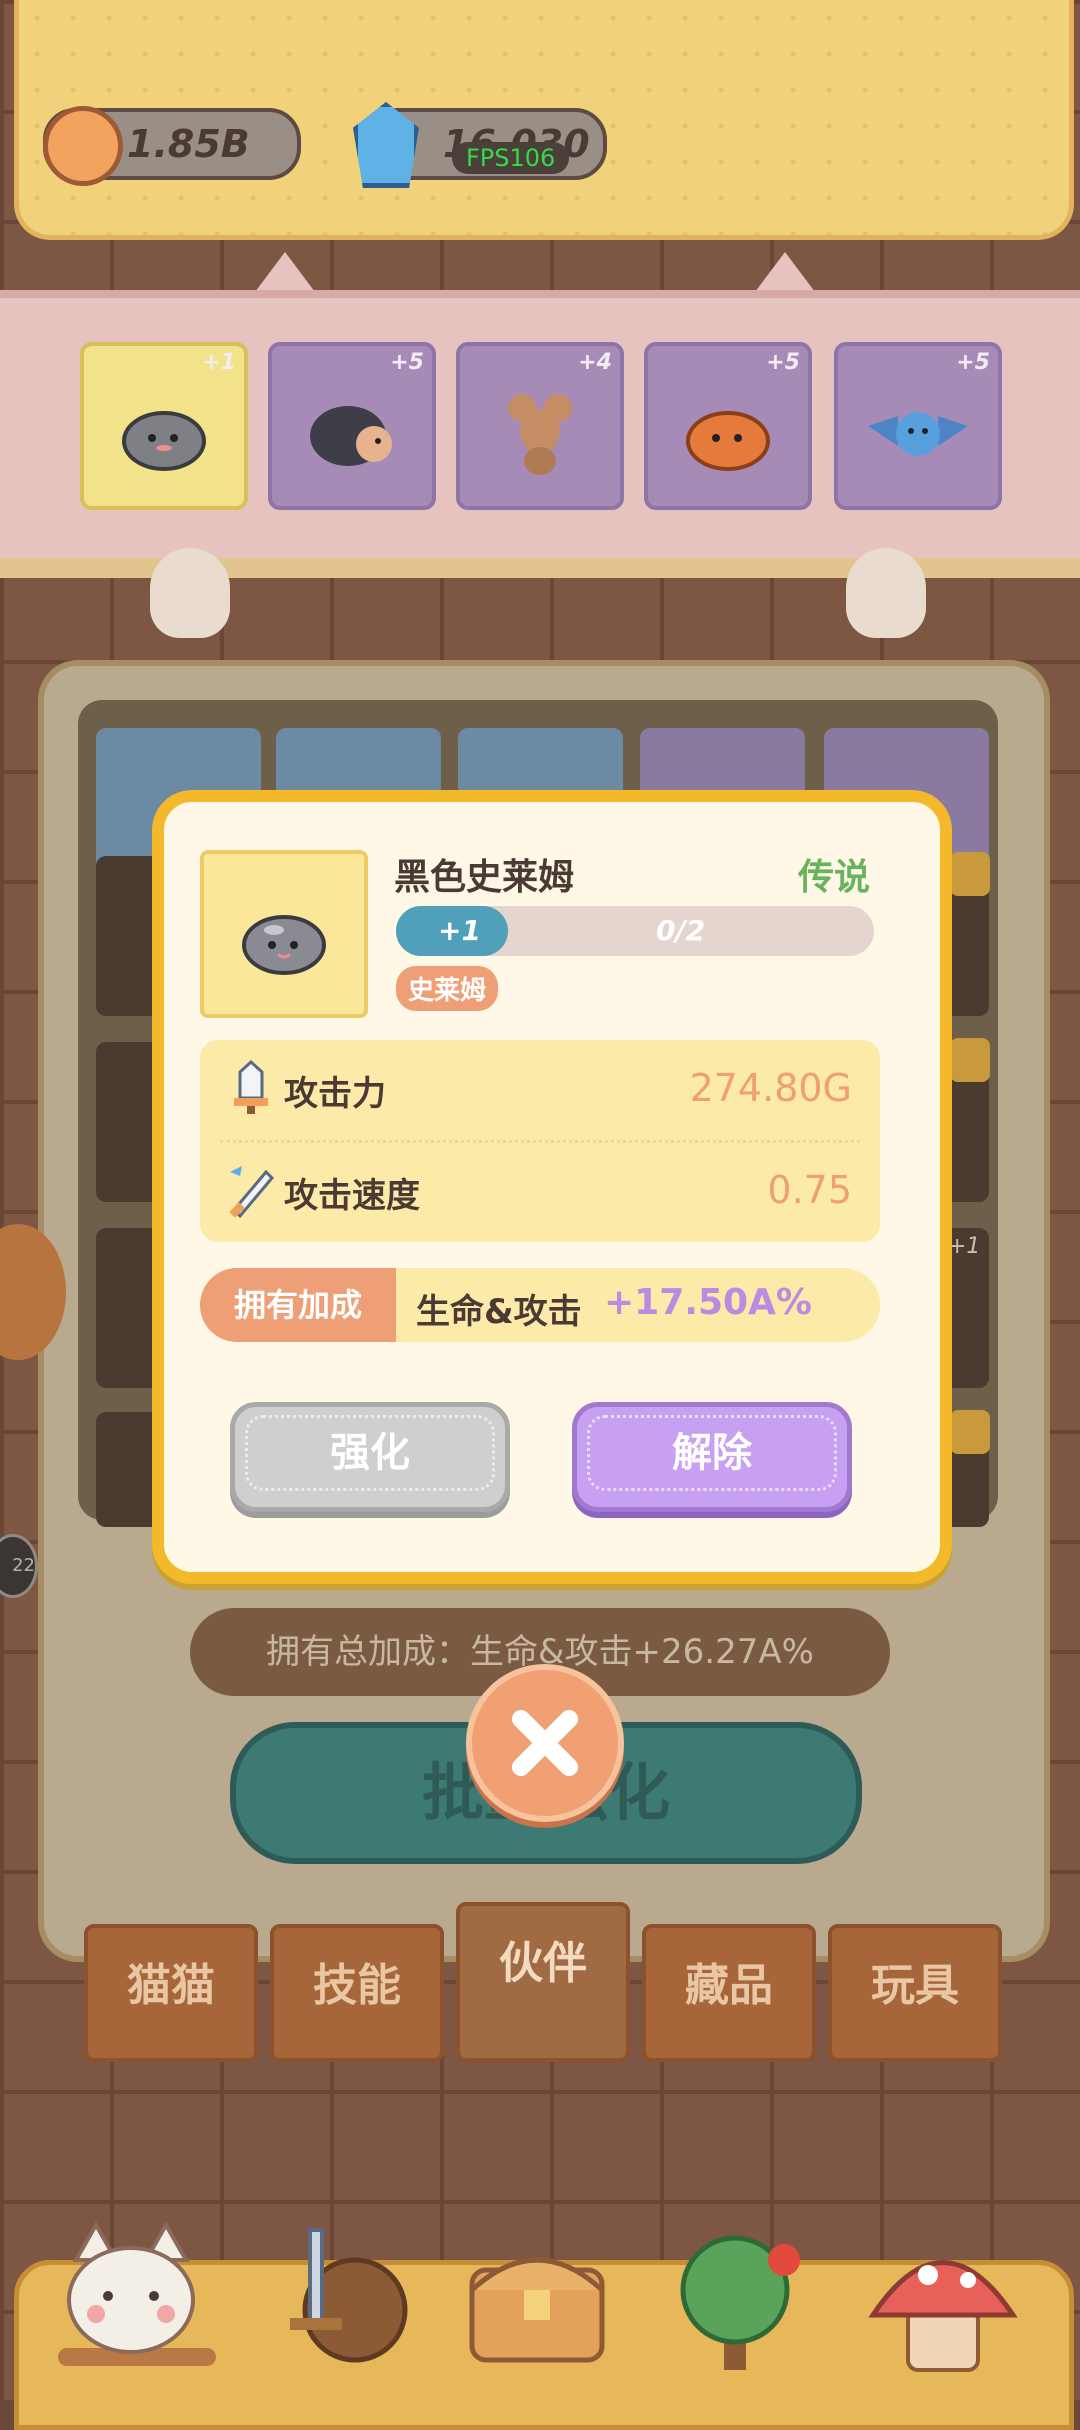  I want to click on remove-button: 解除, so click(712, 1457).